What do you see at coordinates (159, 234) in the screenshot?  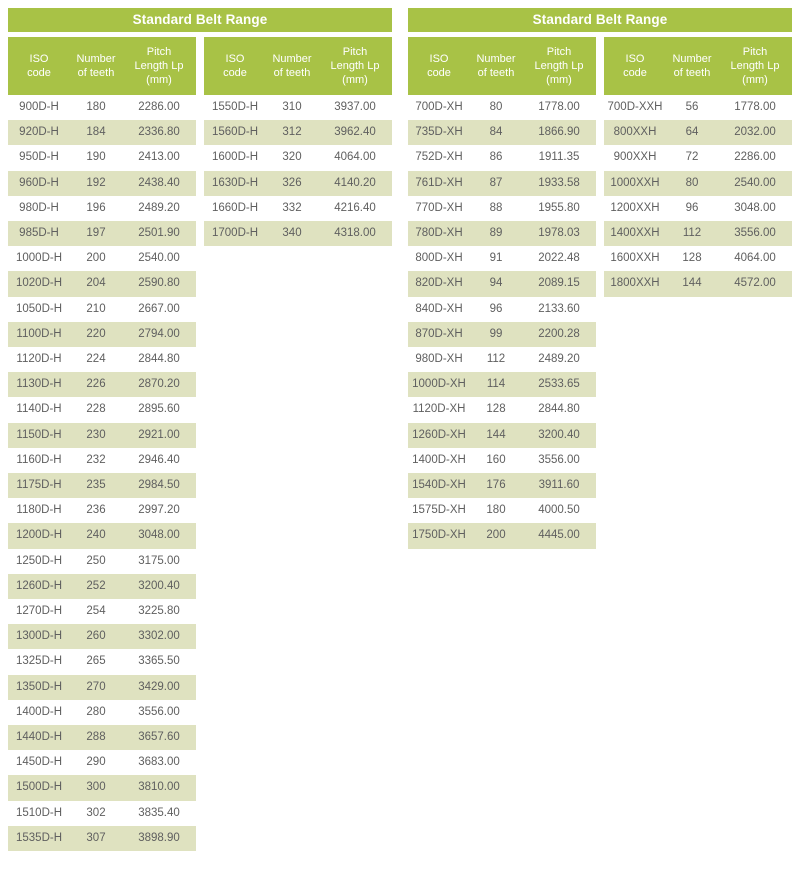 I see `cell-pitch-length: 2501.90` at bounding box center [159, 234].